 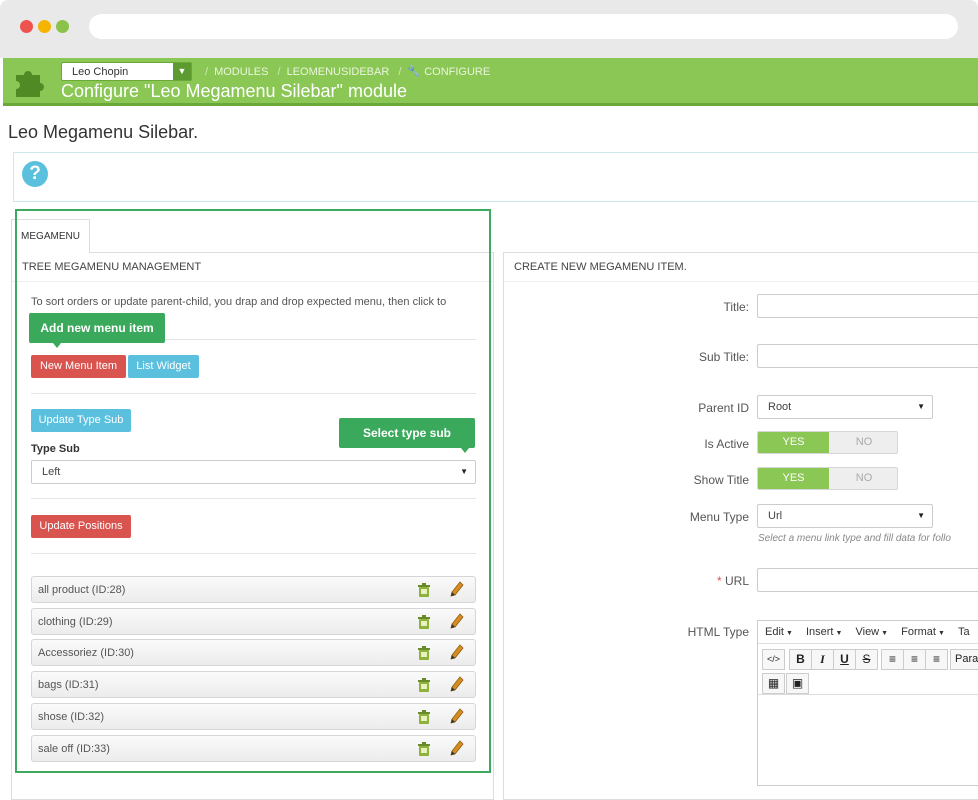 I want to click on shop-name: Leo Chopin, so click(x=100, y=72).